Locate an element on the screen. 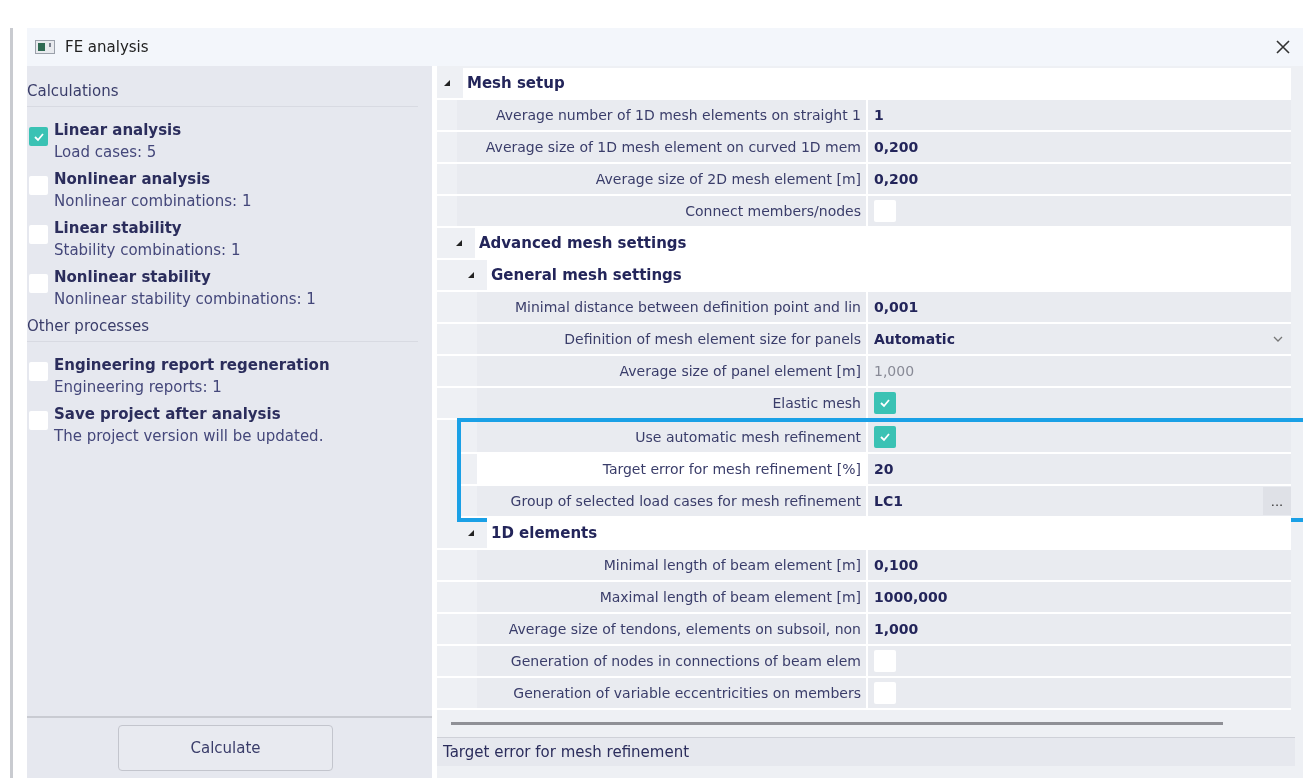 The width and height of the screenshot is (1303, 778). property-label: Generation of nodes in connections of beam elem is located at coordinates (671, 661).